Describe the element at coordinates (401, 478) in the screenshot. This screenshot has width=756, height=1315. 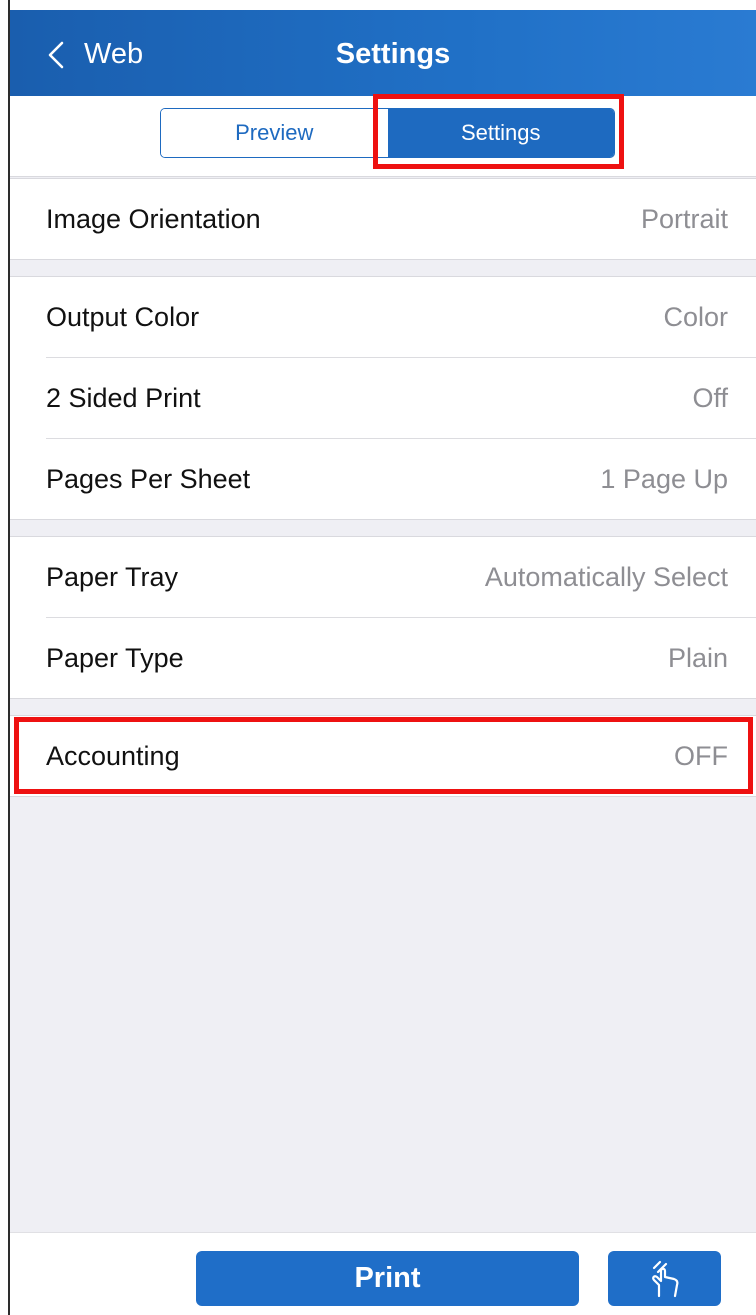
I see `row-pages-per-sheet: Pages Per Sheet 1 Page Up` at that location.